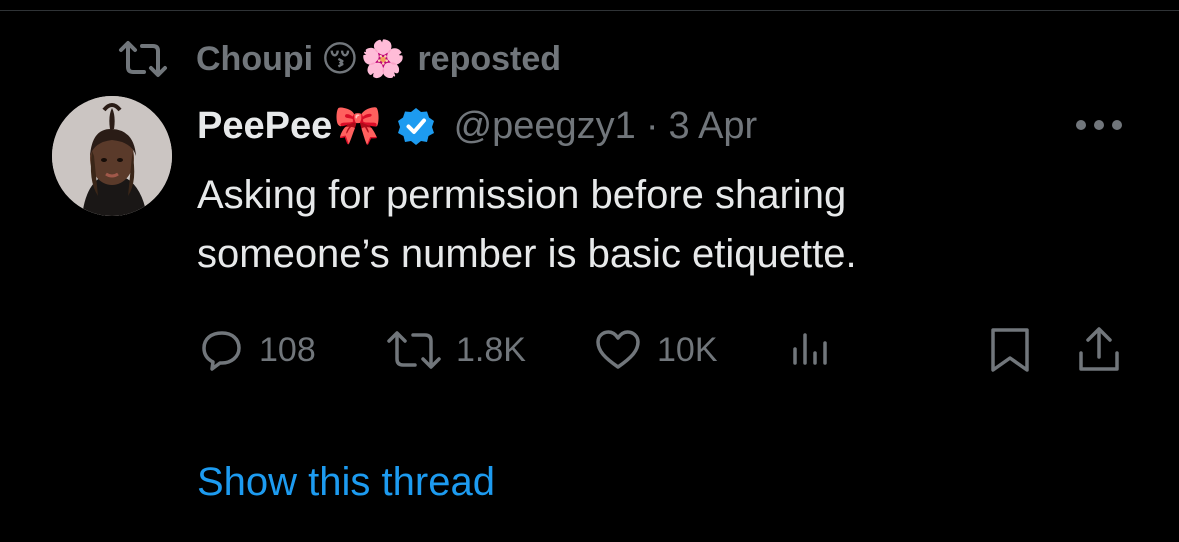 The height and width of the screenshot is (542, 1179). Describe the element at coordinates (221, 351) in the screenshot. I see `reply-icon` at that location.